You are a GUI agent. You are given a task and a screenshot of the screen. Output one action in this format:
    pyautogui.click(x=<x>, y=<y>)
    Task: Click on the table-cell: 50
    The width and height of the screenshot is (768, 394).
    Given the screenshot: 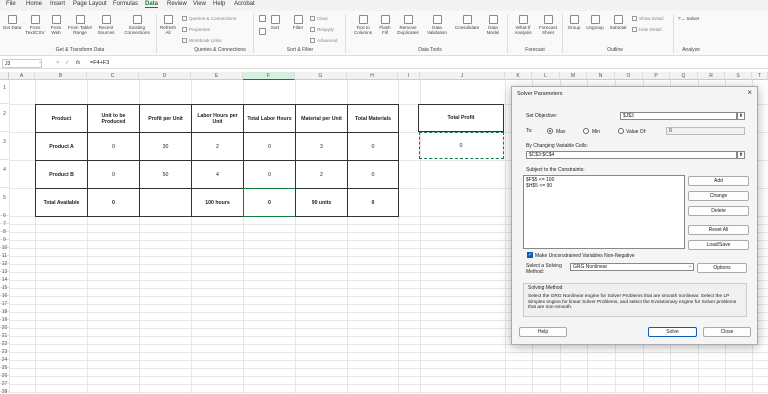 What is the action you would take?
    pyautogui.click(x=165, y=174)
    